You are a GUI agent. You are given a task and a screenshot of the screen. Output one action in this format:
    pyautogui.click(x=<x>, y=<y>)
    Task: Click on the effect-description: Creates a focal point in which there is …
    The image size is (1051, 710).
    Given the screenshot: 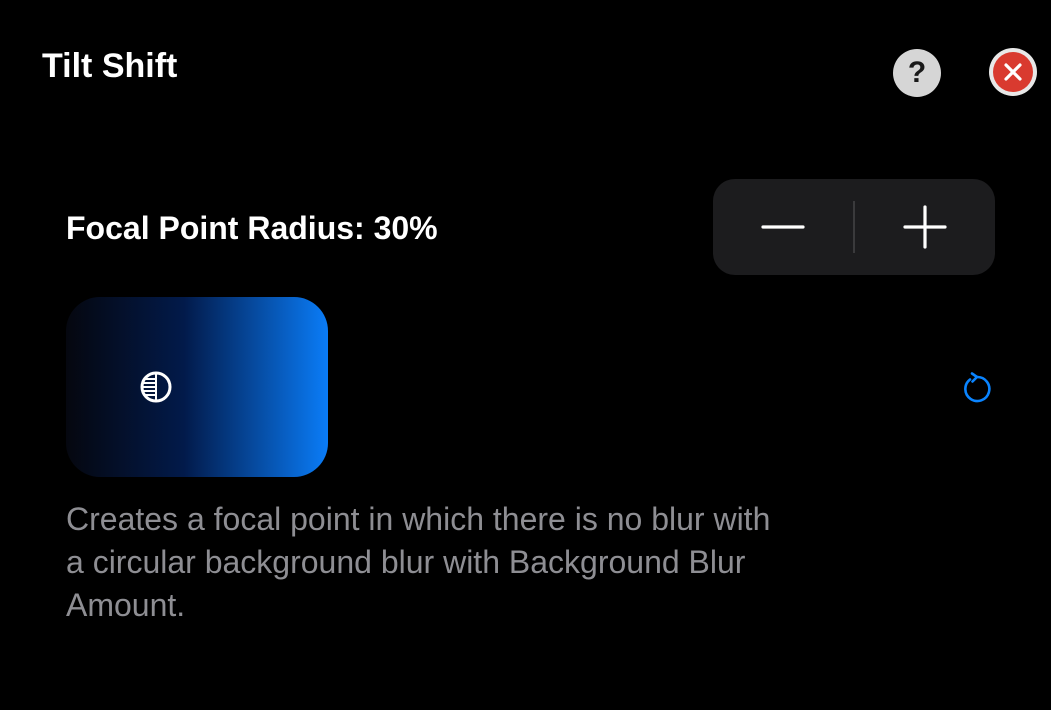 What is the action you would take?
    pyautogui.click(x=418, y=562)
    